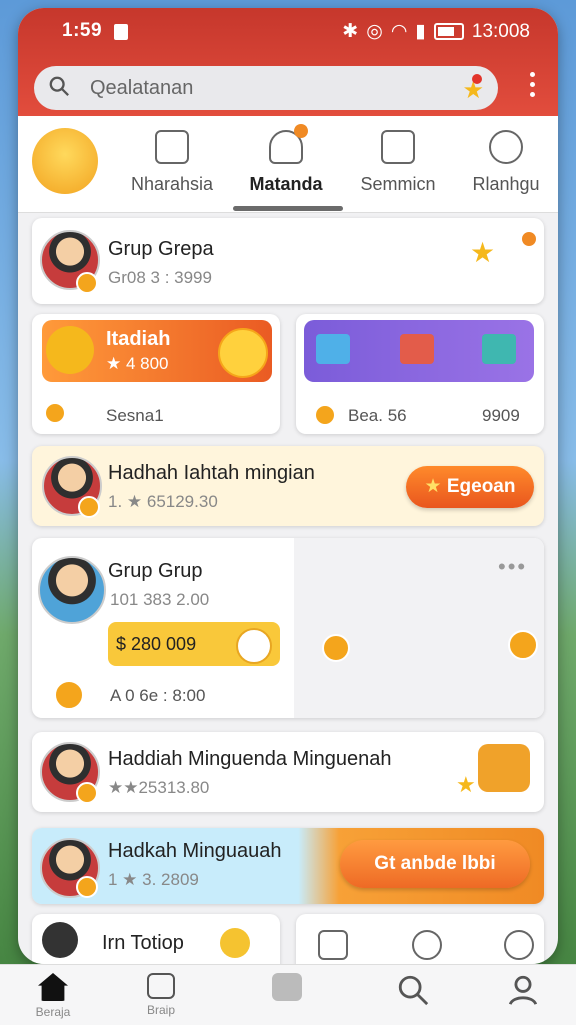 Image resolution: width=576 pixels, height=1025 pixels. I want to click on signal-icon: ▮, so click(420, 31).